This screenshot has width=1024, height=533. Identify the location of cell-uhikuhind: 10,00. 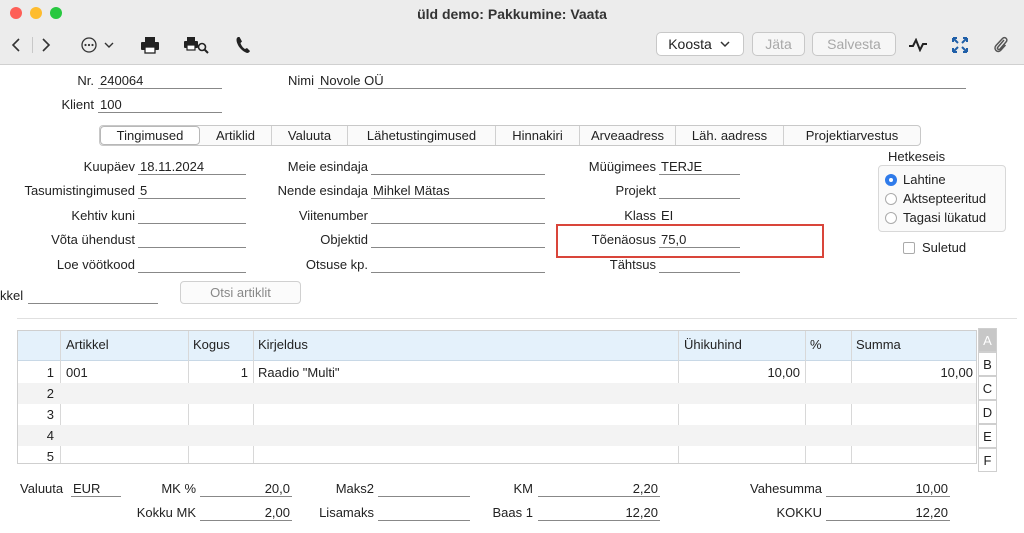
(740, 372).